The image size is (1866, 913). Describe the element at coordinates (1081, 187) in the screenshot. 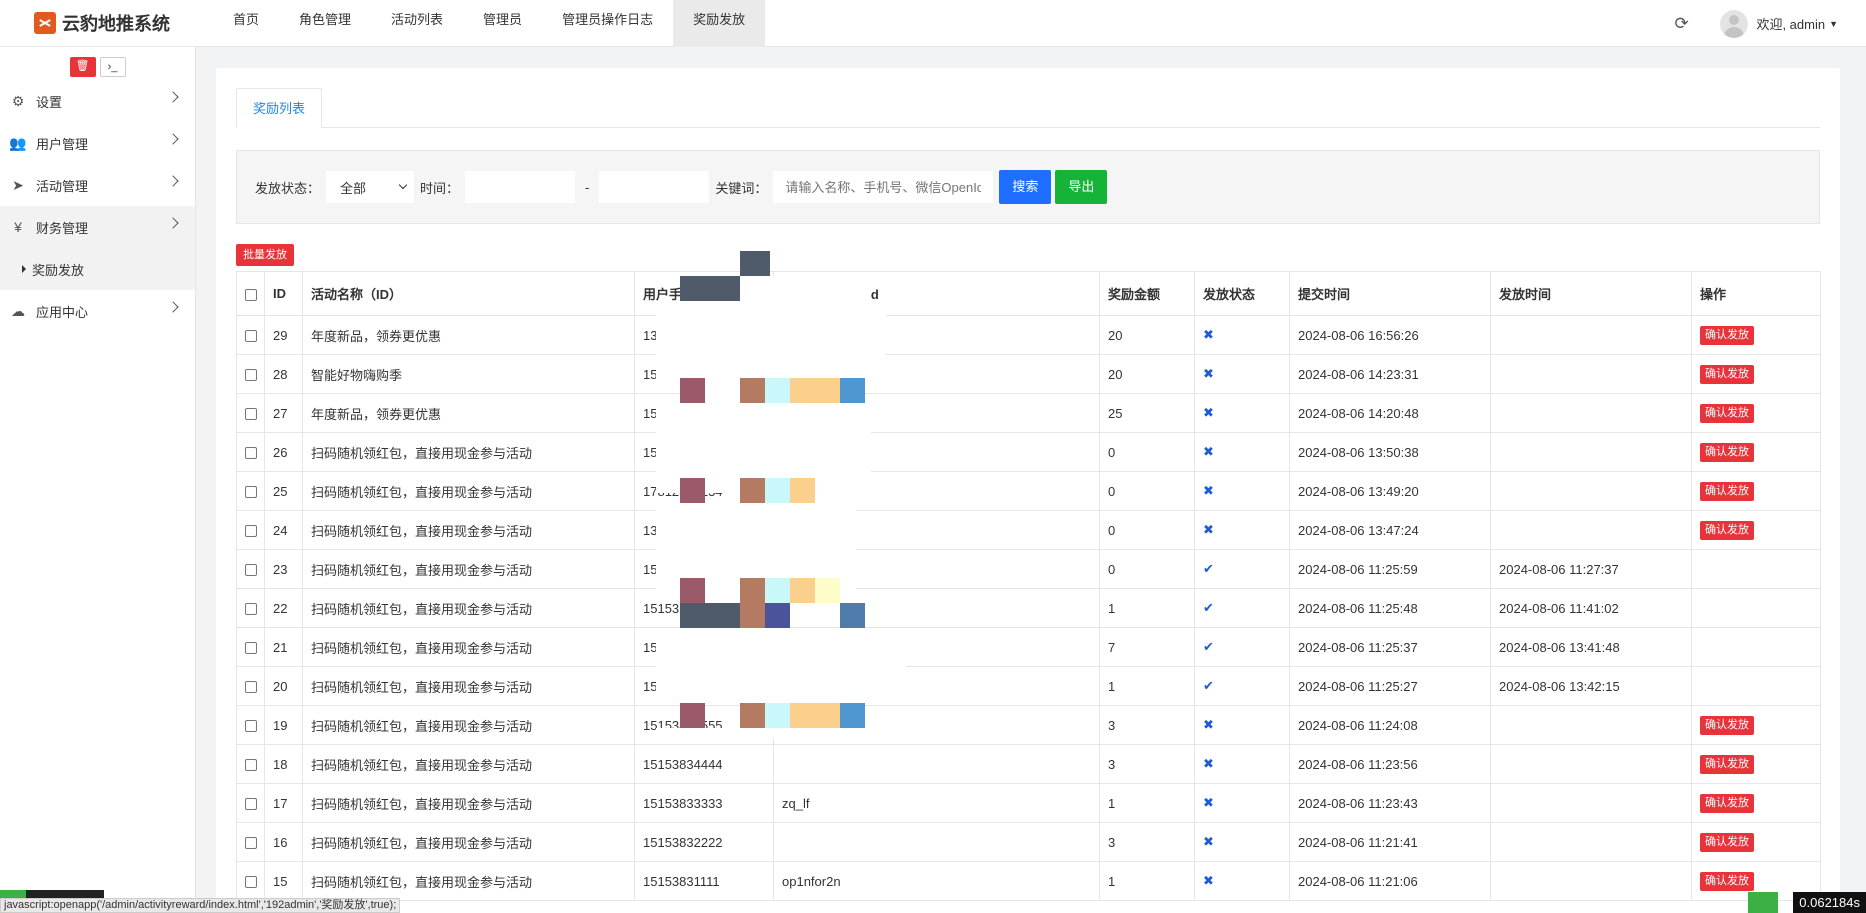

I see `export-button: 导出` at that location.